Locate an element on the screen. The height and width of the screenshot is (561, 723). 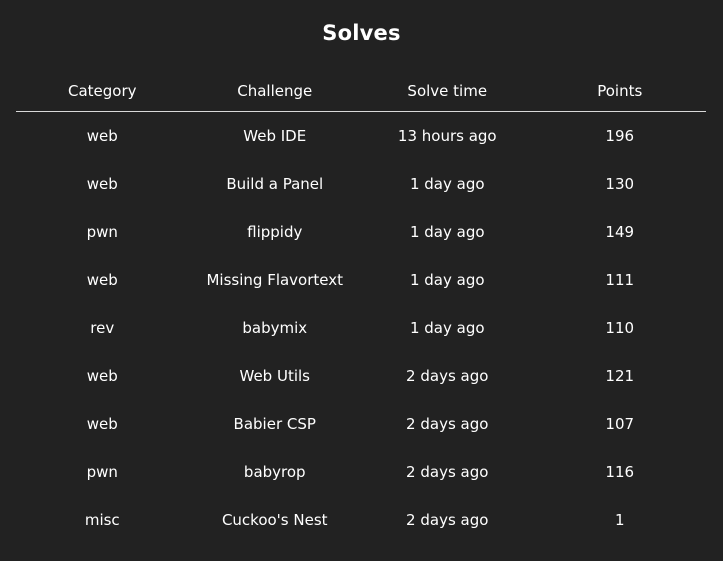
table-row: web Missing Flavortext 1 day ago 111 is located at coordinates (361, 280).